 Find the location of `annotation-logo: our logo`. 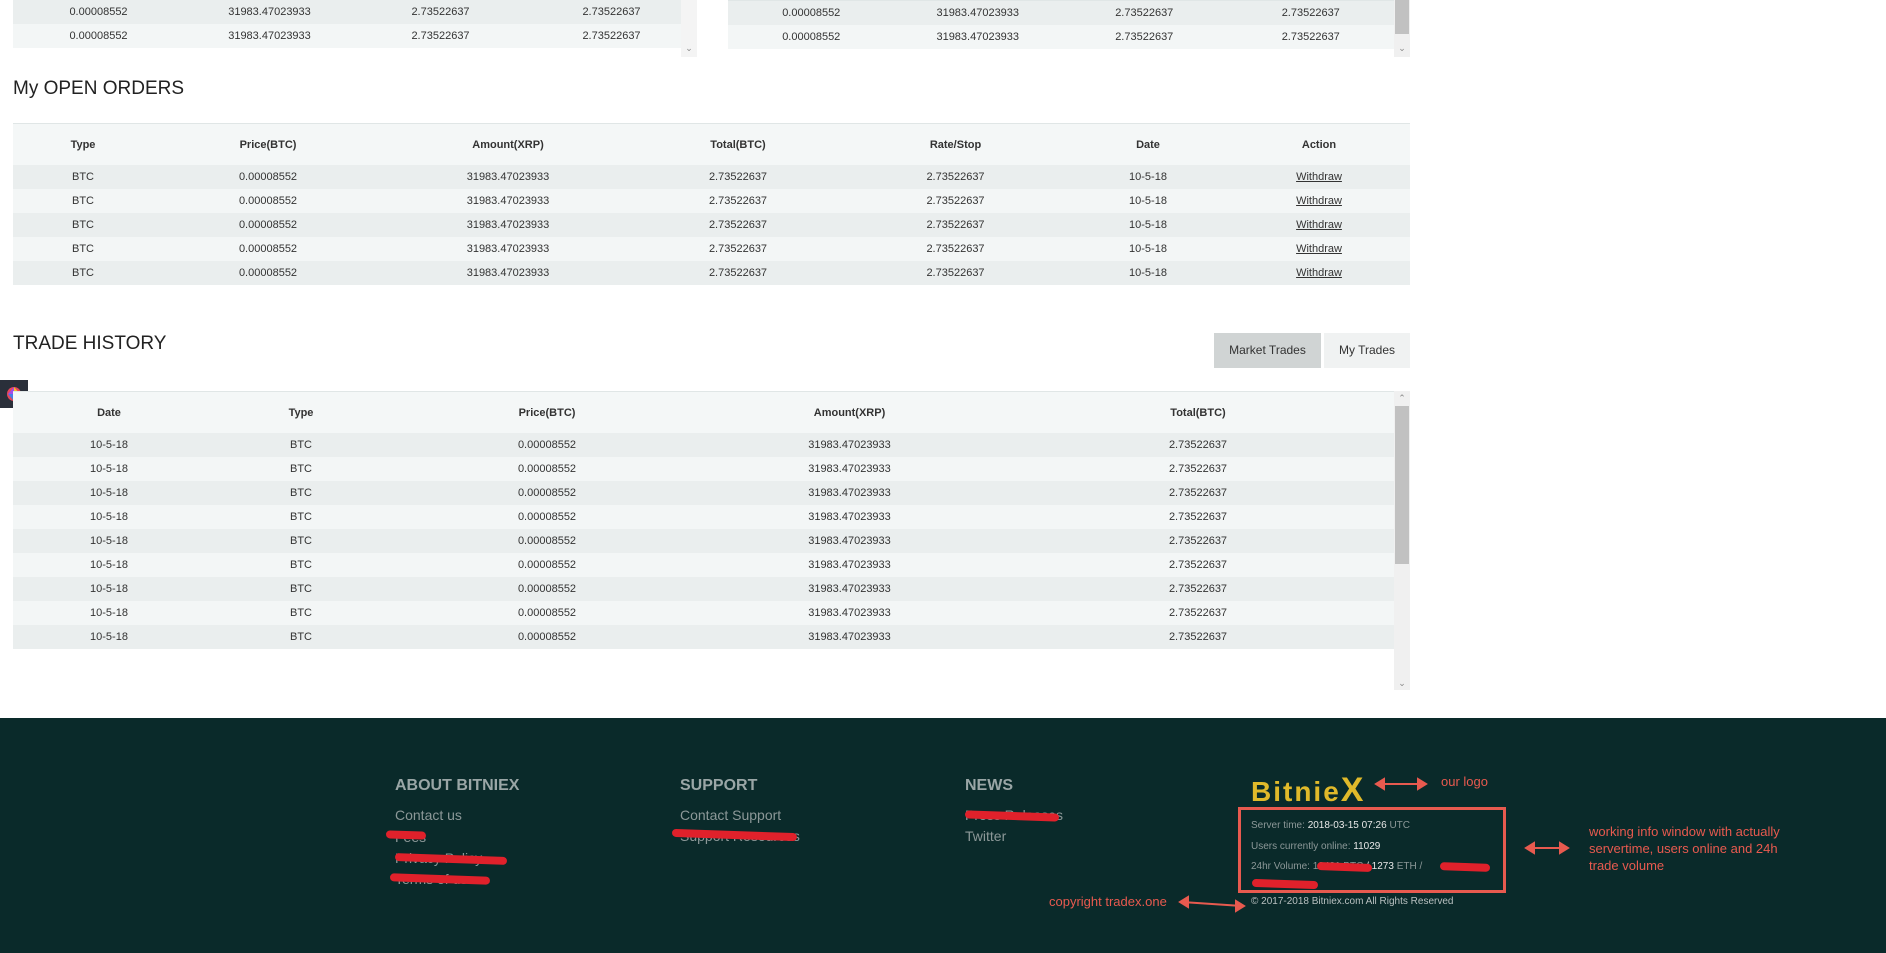

annotation-logo: our logo is located at coordinates (1464, 781).